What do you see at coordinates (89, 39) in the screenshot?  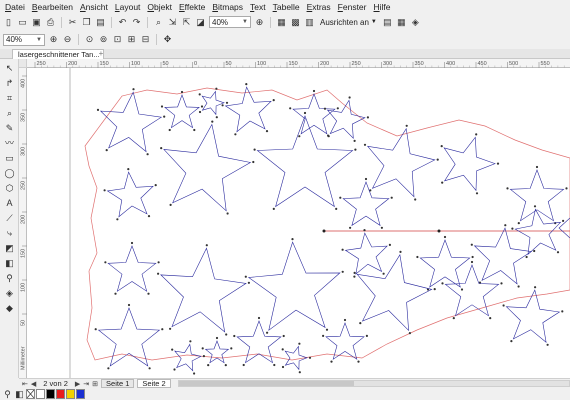 I see `zoom-selected-icon: ⊙` at bounding box center [89, 39].